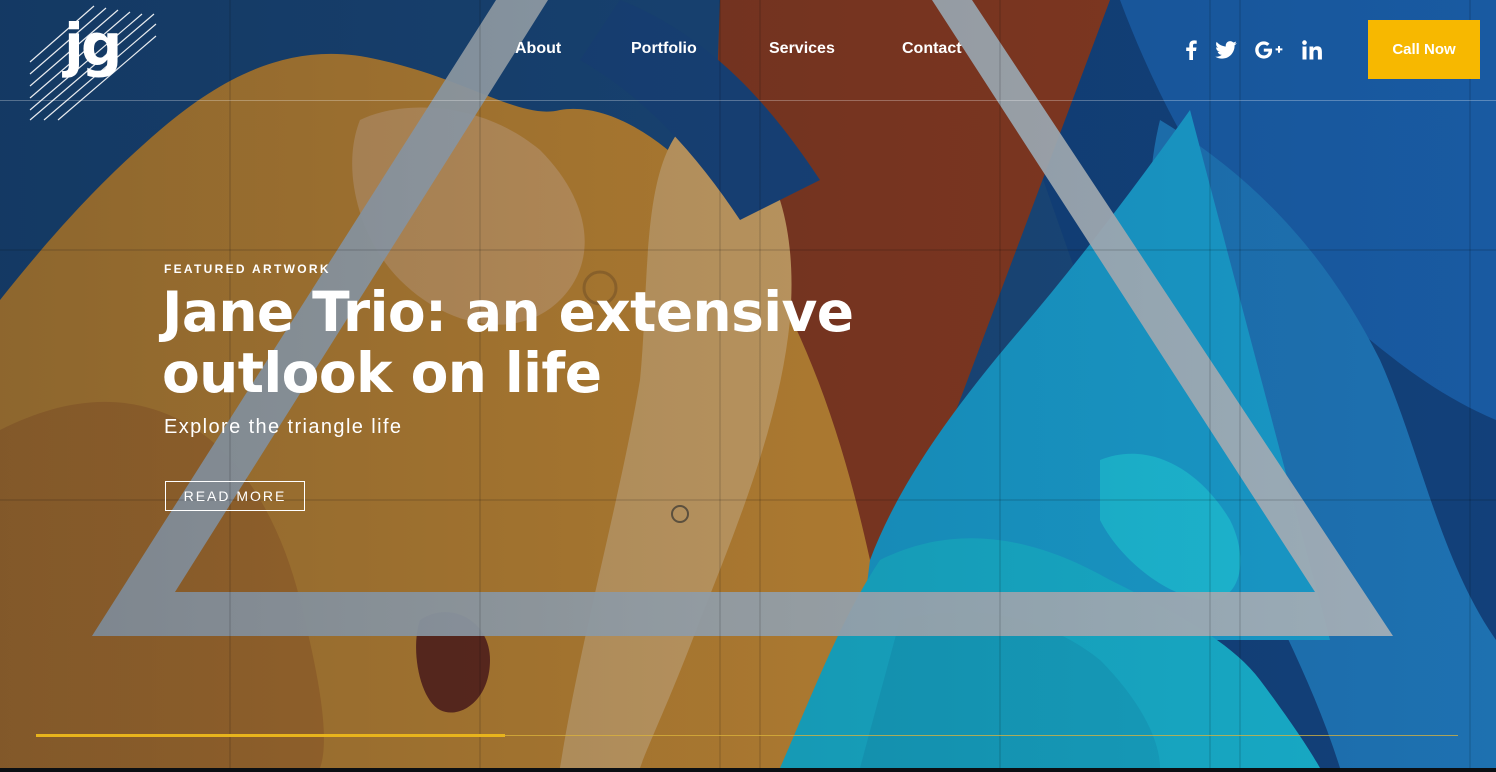  Describe the element at coordinates (271, 735) in the screenshot. I see `slider-progress-fill` at that location.